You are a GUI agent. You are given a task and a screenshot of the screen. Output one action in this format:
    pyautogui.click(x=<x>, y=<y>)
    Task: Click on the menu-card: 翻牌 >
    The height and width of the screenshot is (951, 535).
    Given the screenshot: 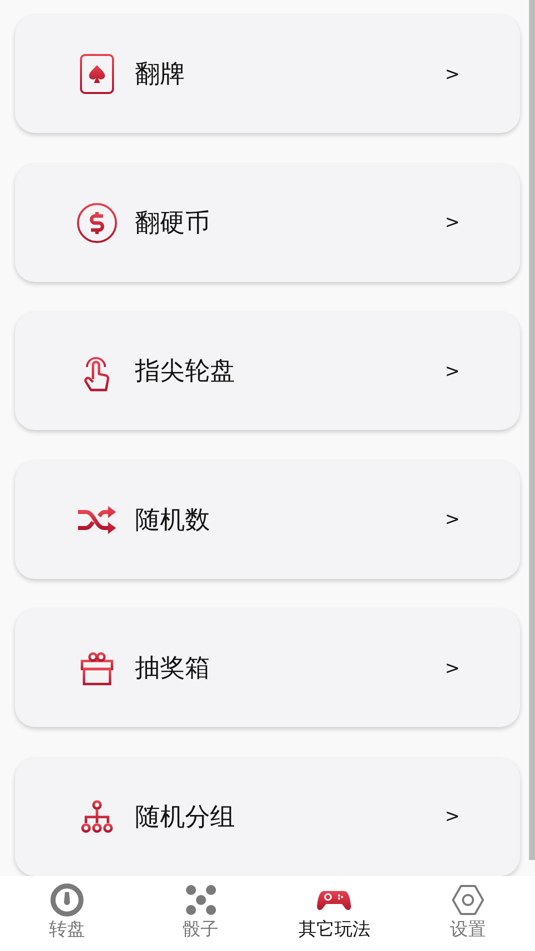 What is the action you would take?
    pyautogui.click(x=267, y=74)
    